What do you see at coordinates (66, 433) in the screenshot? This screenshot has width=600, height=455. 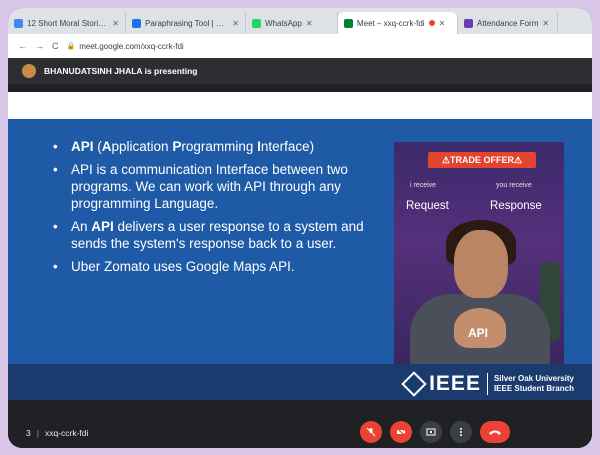 I see `meeting-code-text: xxq-ccrk-fdi` at bounding box center [66, 433].